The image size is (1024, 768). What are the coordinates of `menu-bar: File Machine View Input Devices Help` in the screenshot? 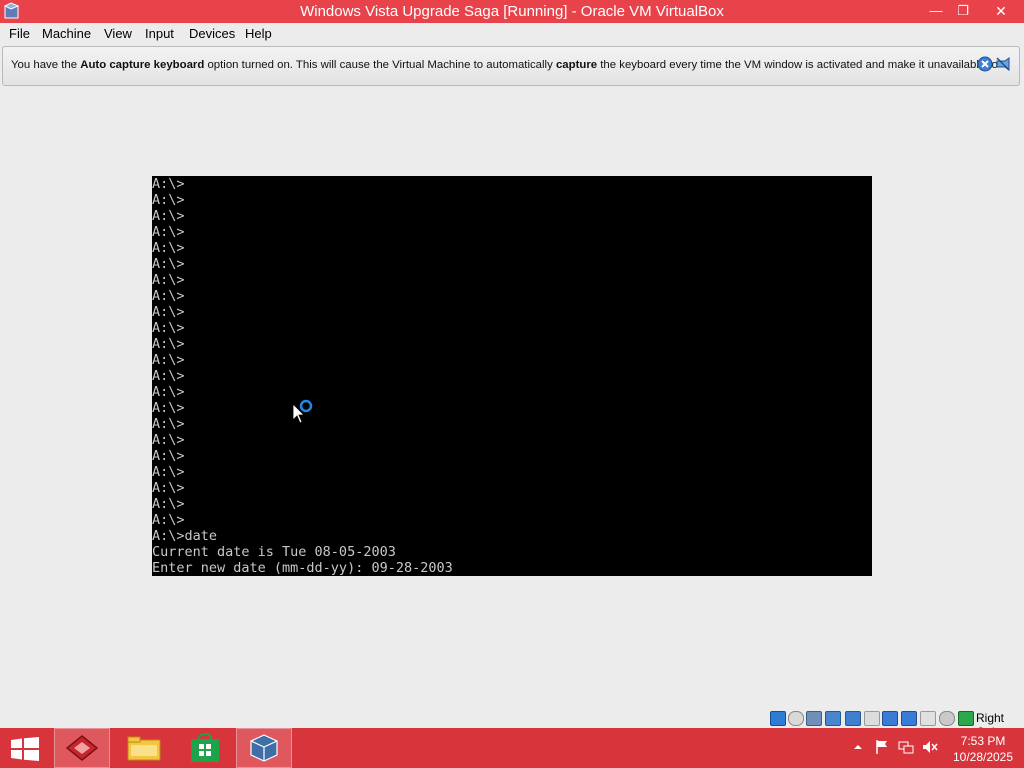 It's located at (512, 33).